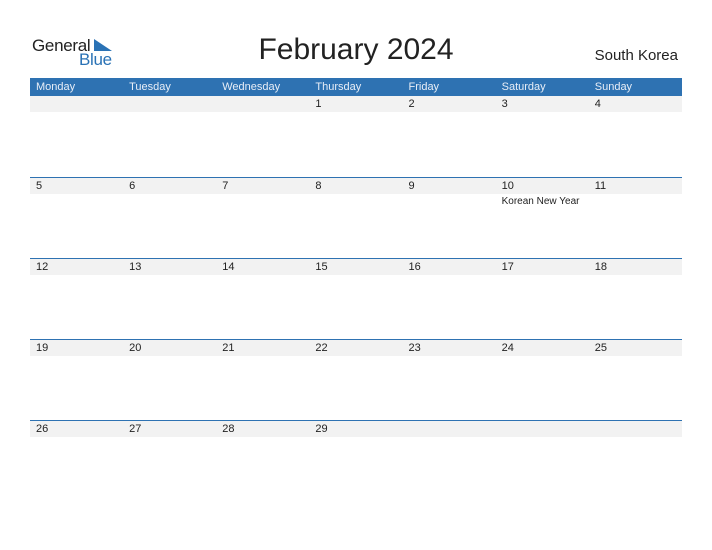 This screenshot has width=712, height=550. I want to click on date-strip: 19 20 21 22 23 24 25, so click(356, 348).